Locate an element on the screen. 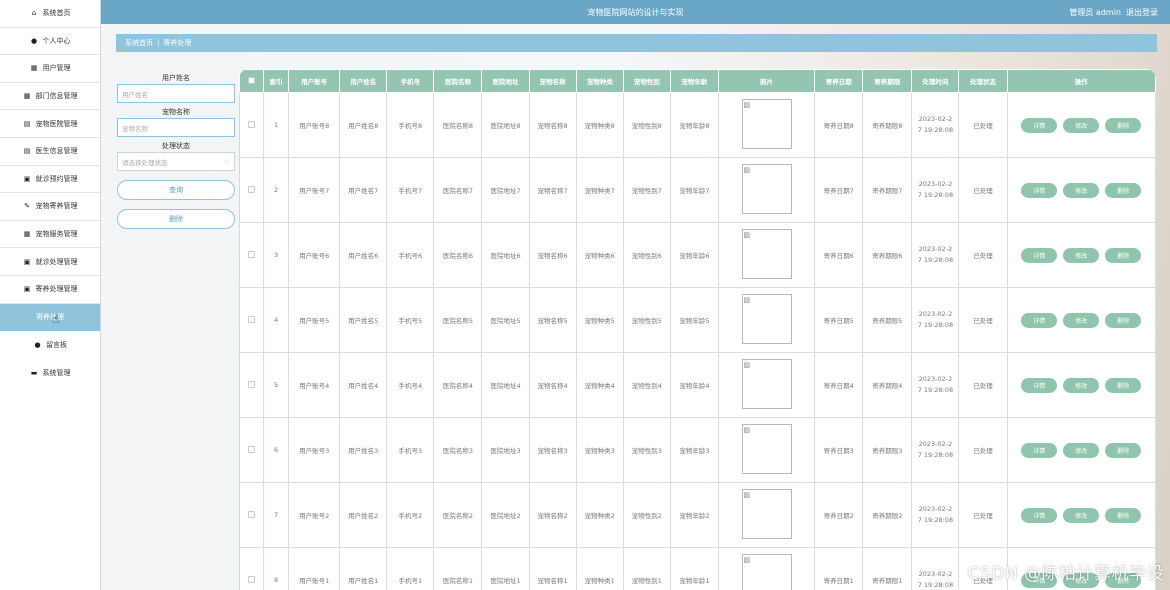 This screenshot has height=590, width=1170. sidebar-item-appointments: ▣ 就诊预约管理 is located at coordinates (50, 180).